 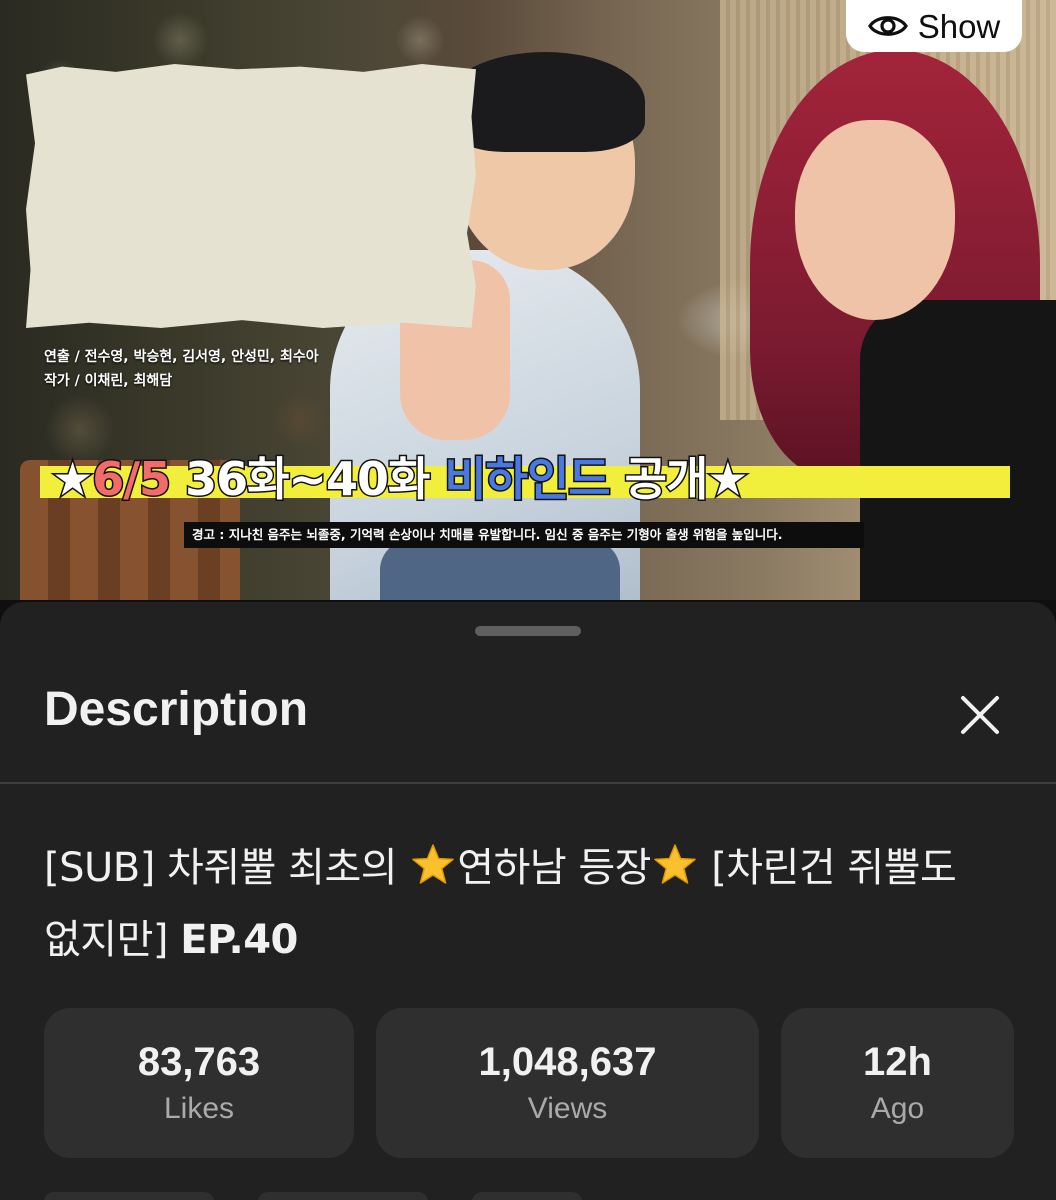 What do you see at coordinates (897, 1108) in the screenshot?
I see `stat-label: Ago` at bounding box center [897, 1108].